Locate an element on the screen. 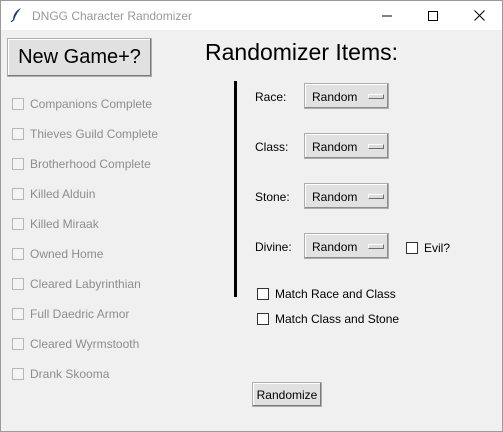 The height and width of the screenshot is (432, 503). checkbox-label: Drank Skooma is located at coordinates (70, 374).